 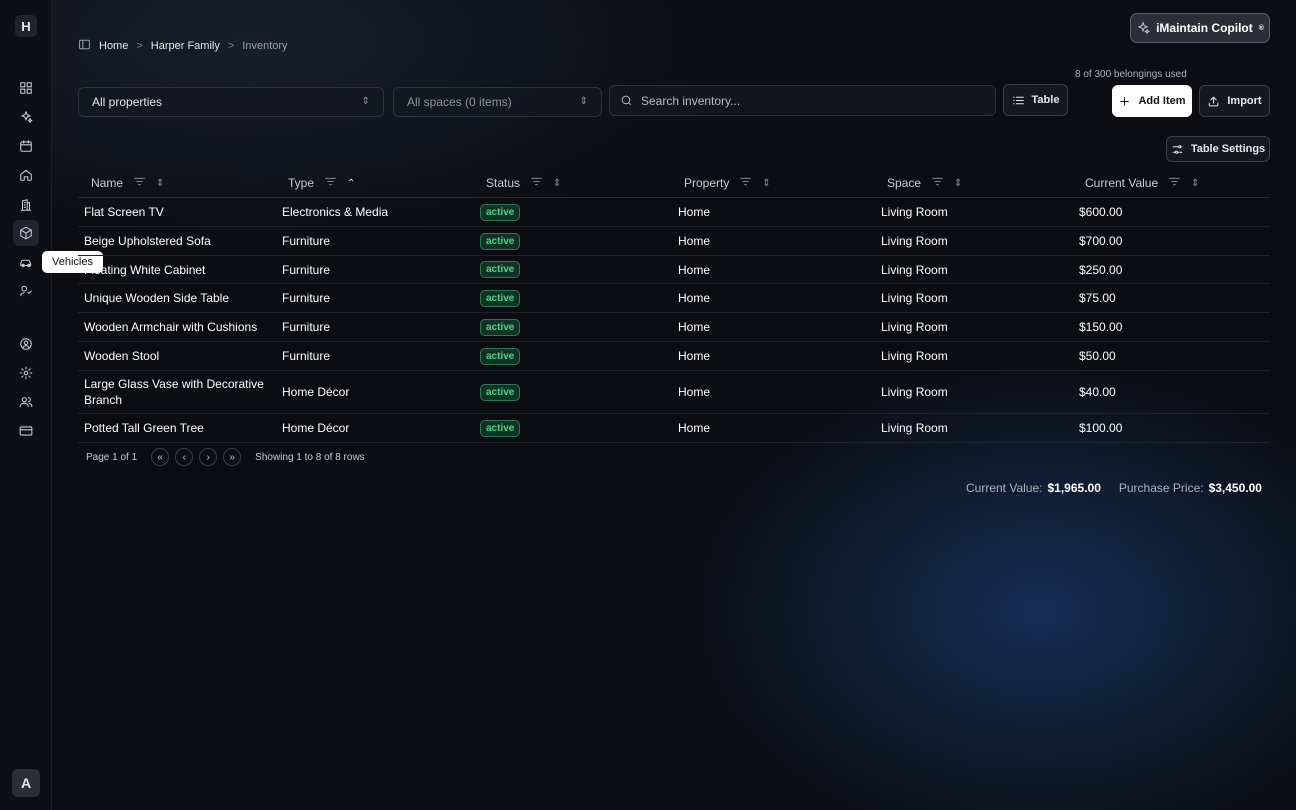 I want to click on sidebar-item-dashboard, so click(x=26, y=88).